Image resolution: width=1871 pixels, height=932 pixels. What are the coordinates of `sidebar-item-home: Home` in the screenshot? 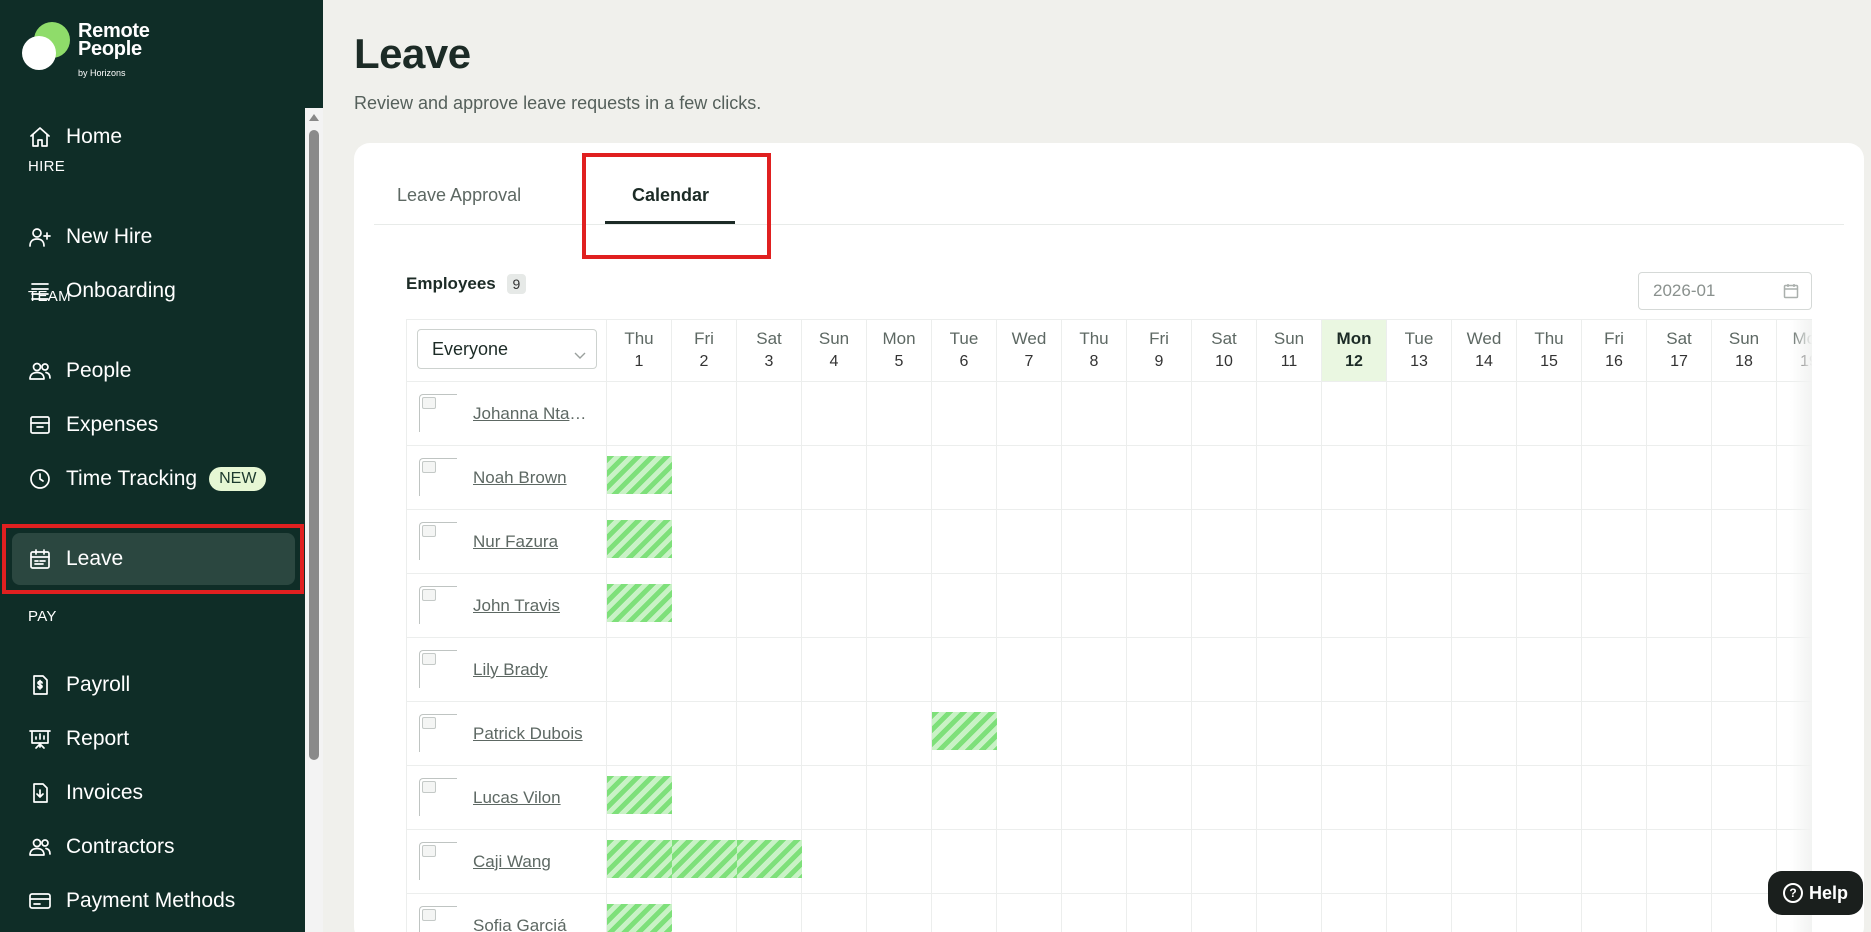 It's located at (153, 137).